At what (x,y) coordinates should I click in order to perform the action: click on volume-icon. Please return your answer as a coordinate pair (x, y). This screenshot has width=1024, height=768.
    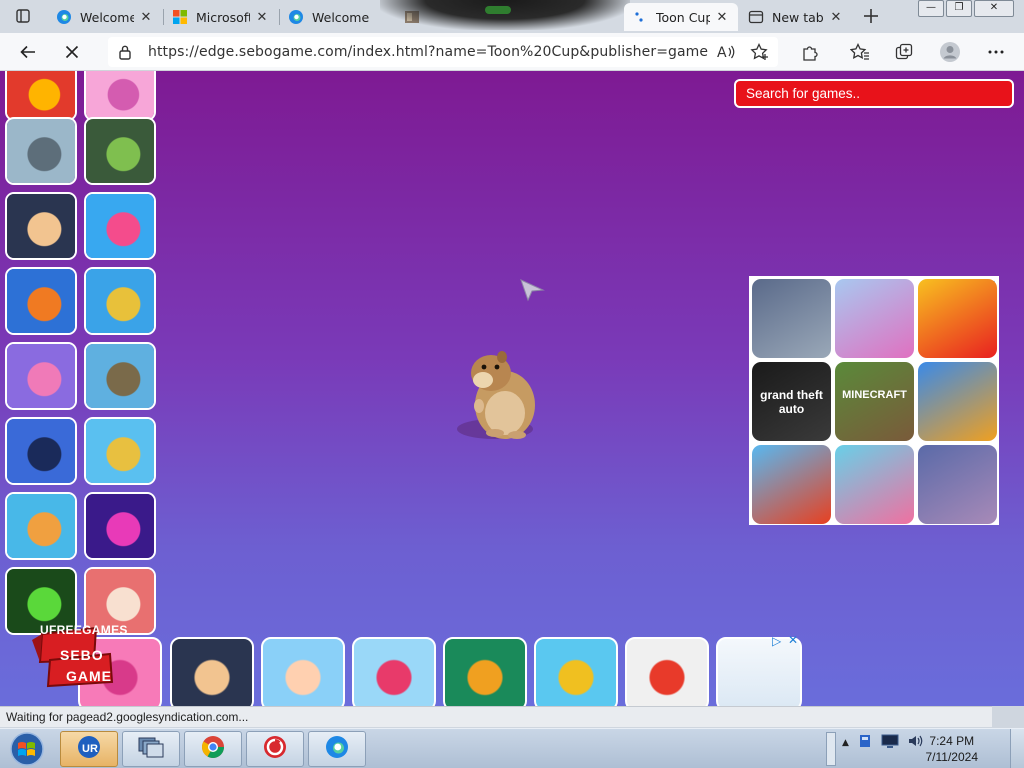
    Looking at the image, I should click on (916, 743).